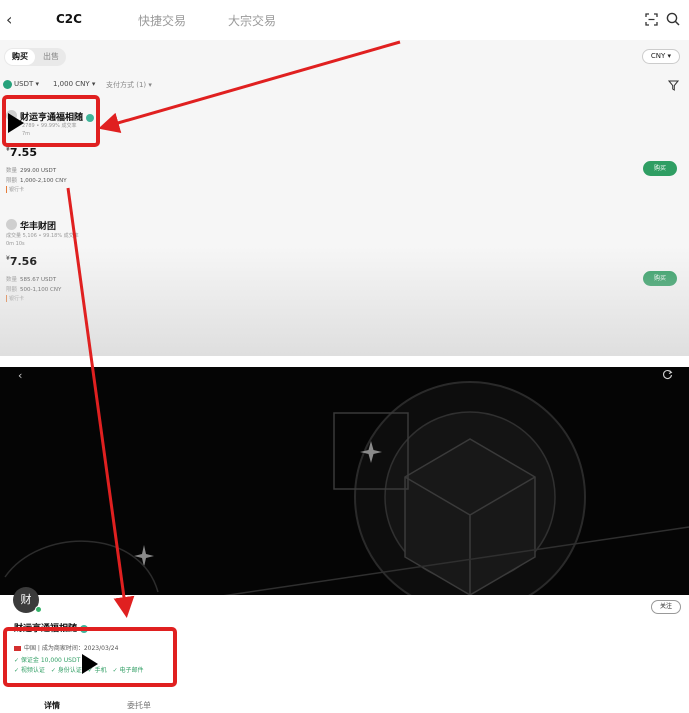 The height and width of the screenshot is (713, 689). What do you see at coordinates (26, 84) in the screenshot?
I see `asset-filter: USDT ▾` at bounding box center [26, 84].